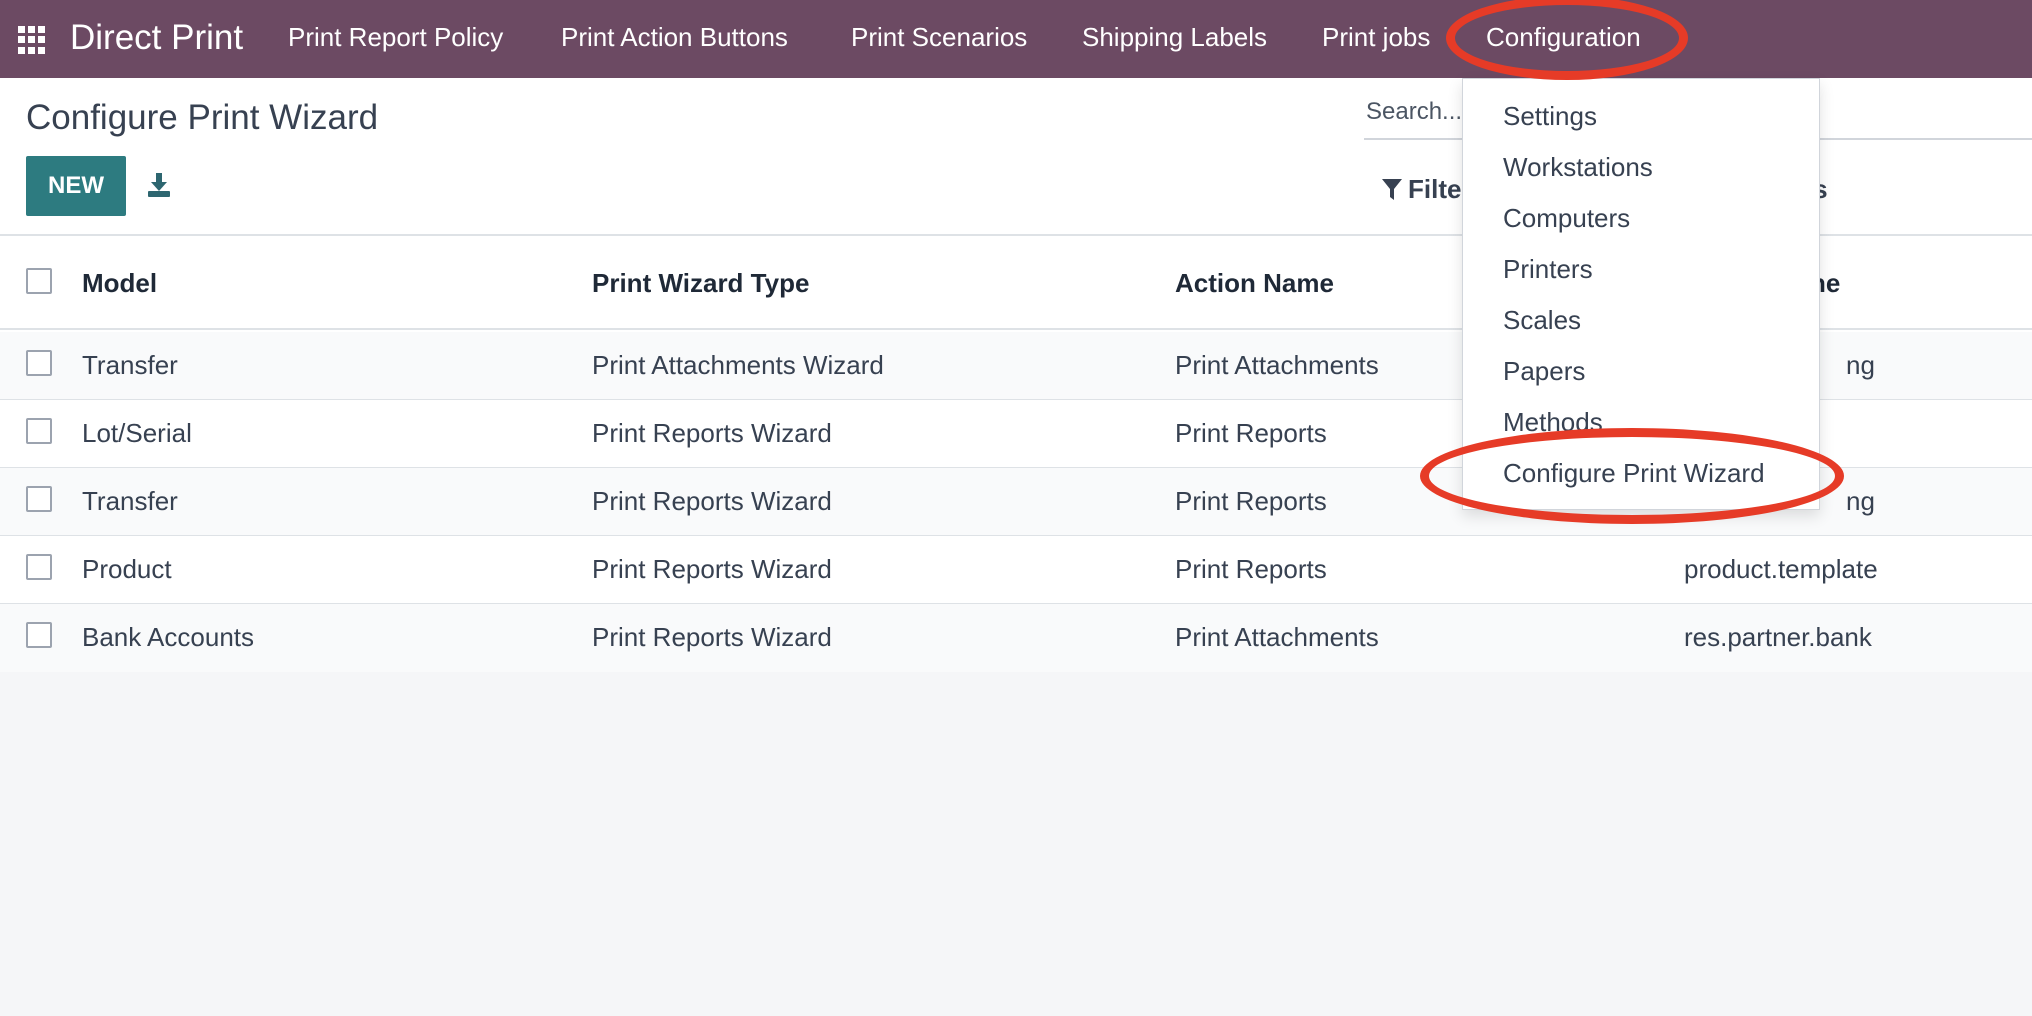 Image resolution: width=2032 pixels, height=1016 pixels. Describe the element at coordinates (1254, 283) in the screenshot. I see `header-action-name: Action Name` at that location.